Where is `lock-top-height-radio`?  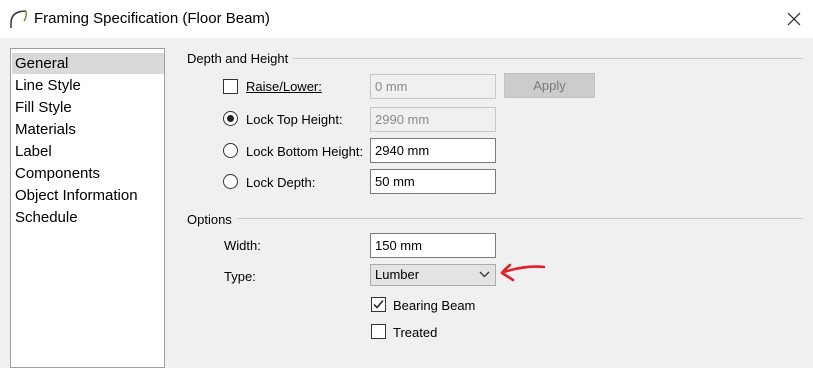 lock-top-height-radio is located at coordinates (230, 118).